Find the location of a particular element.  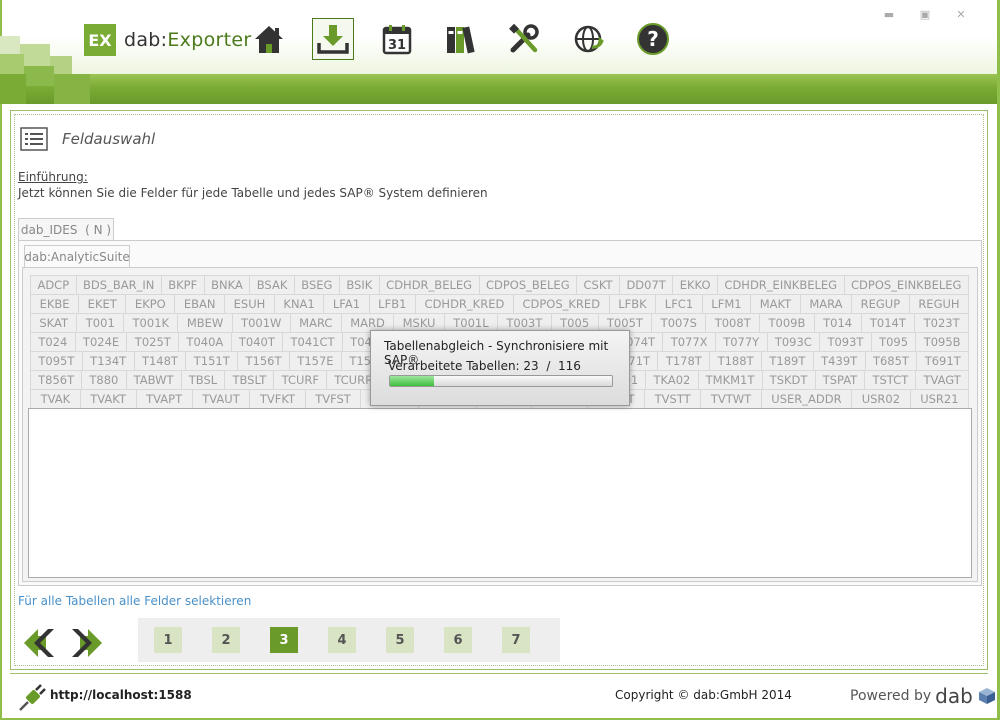

table-name-cell: LFM1 is located at coordinates (726, 304).